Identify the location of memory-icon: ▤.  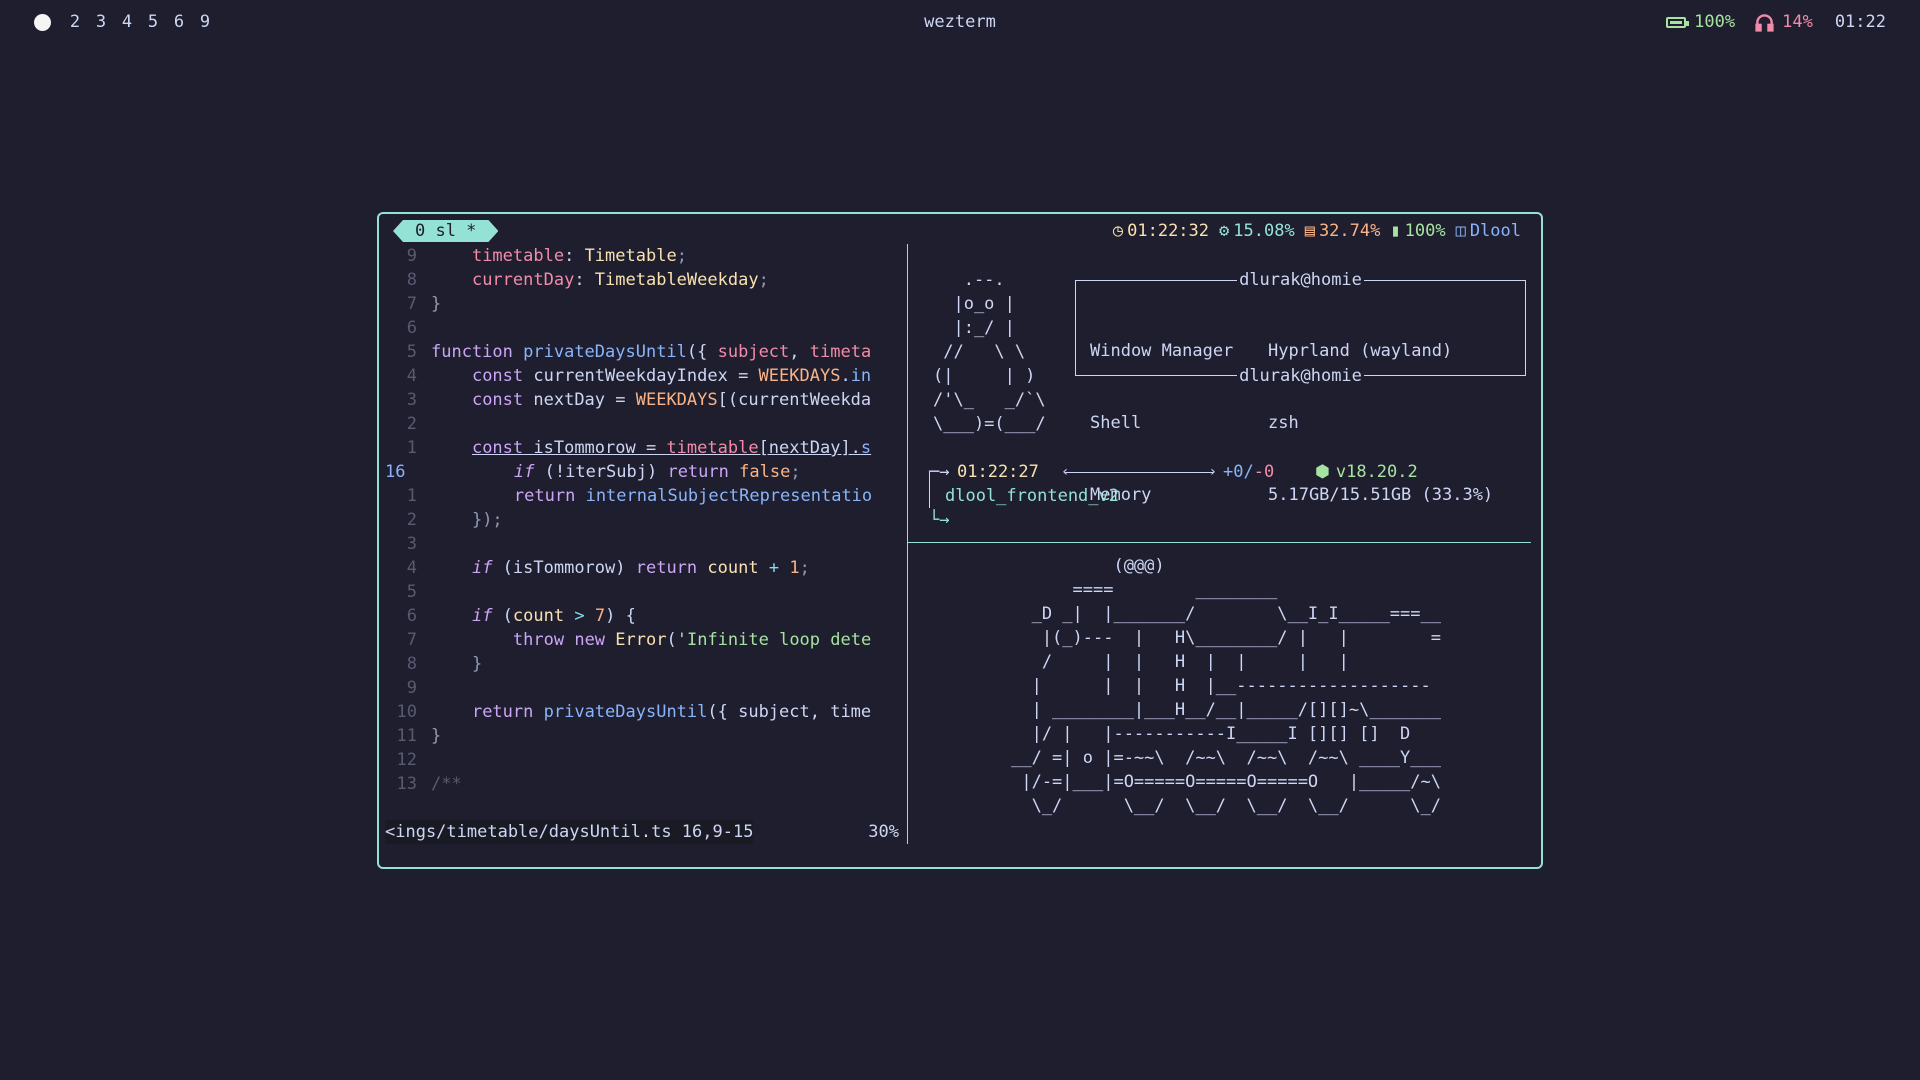
(1309, 231).